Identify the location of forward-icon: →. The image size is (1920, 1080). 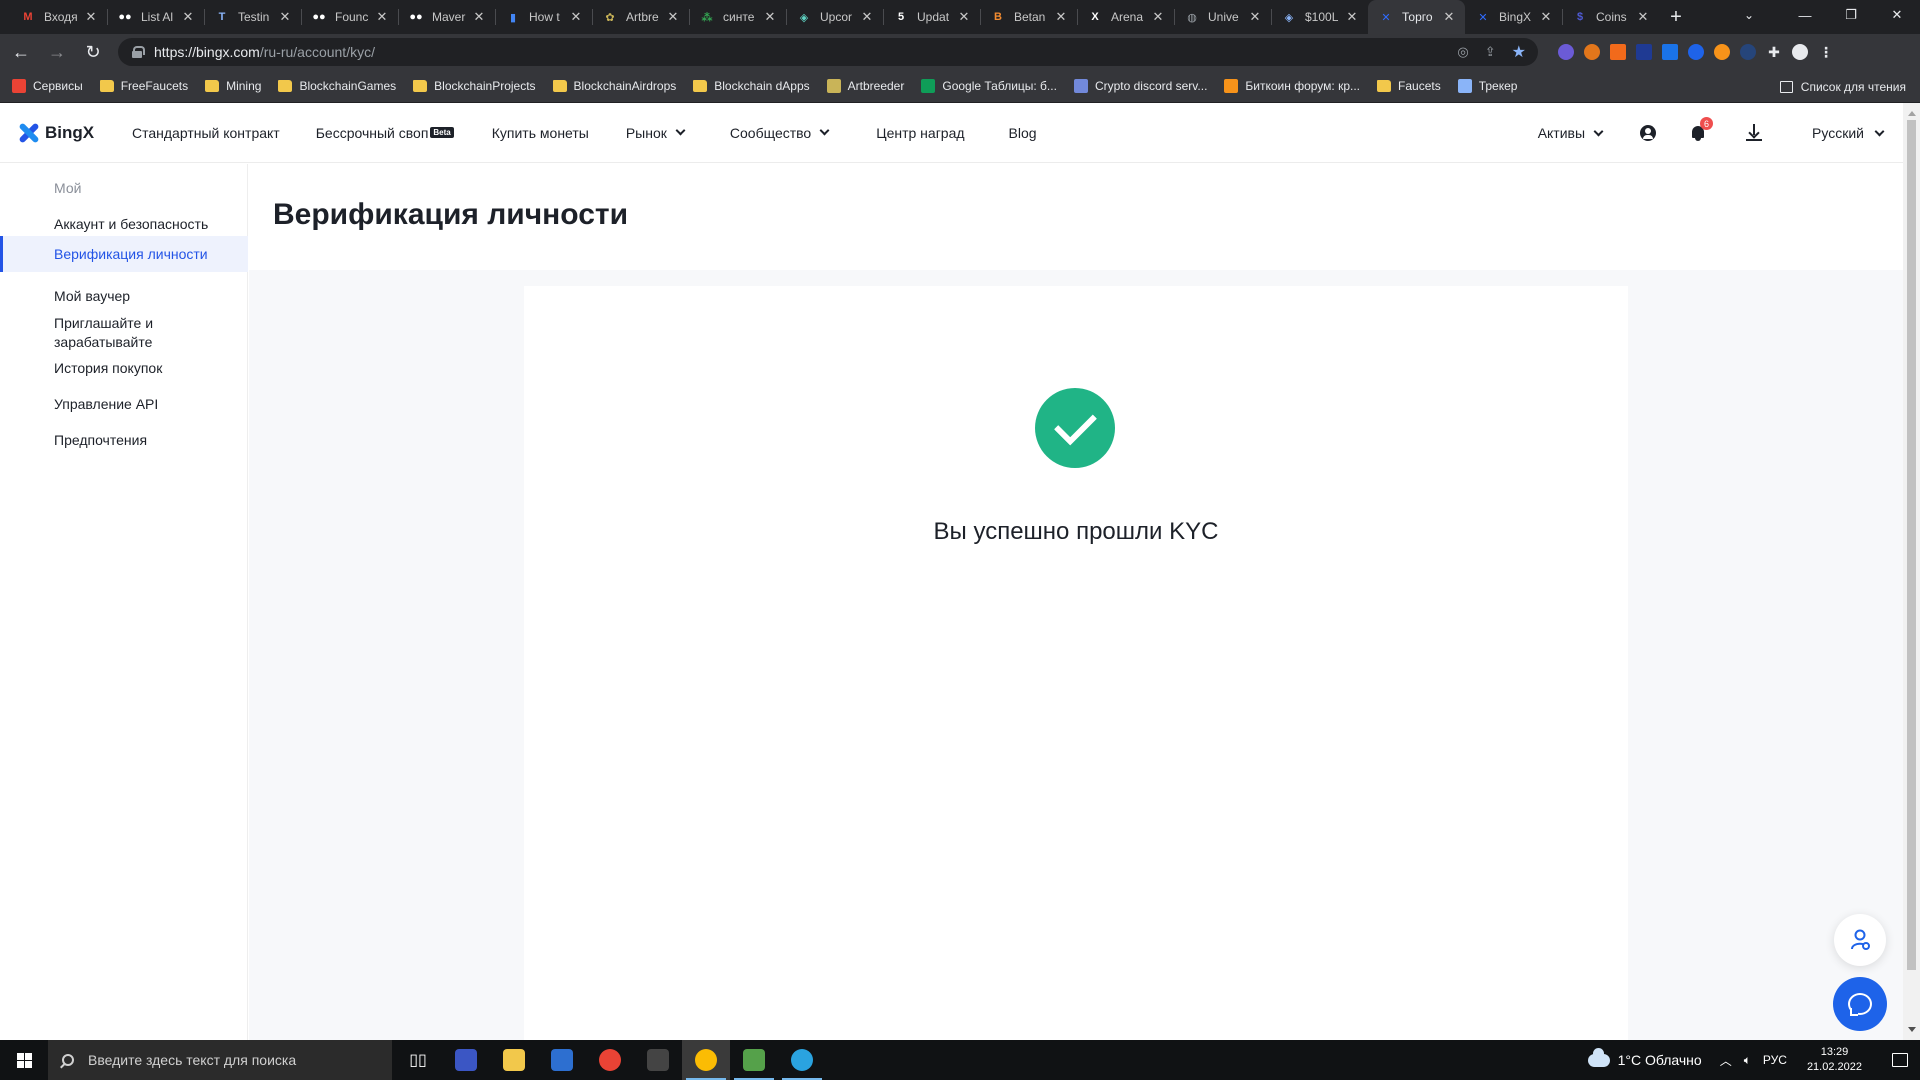
(57, 52).